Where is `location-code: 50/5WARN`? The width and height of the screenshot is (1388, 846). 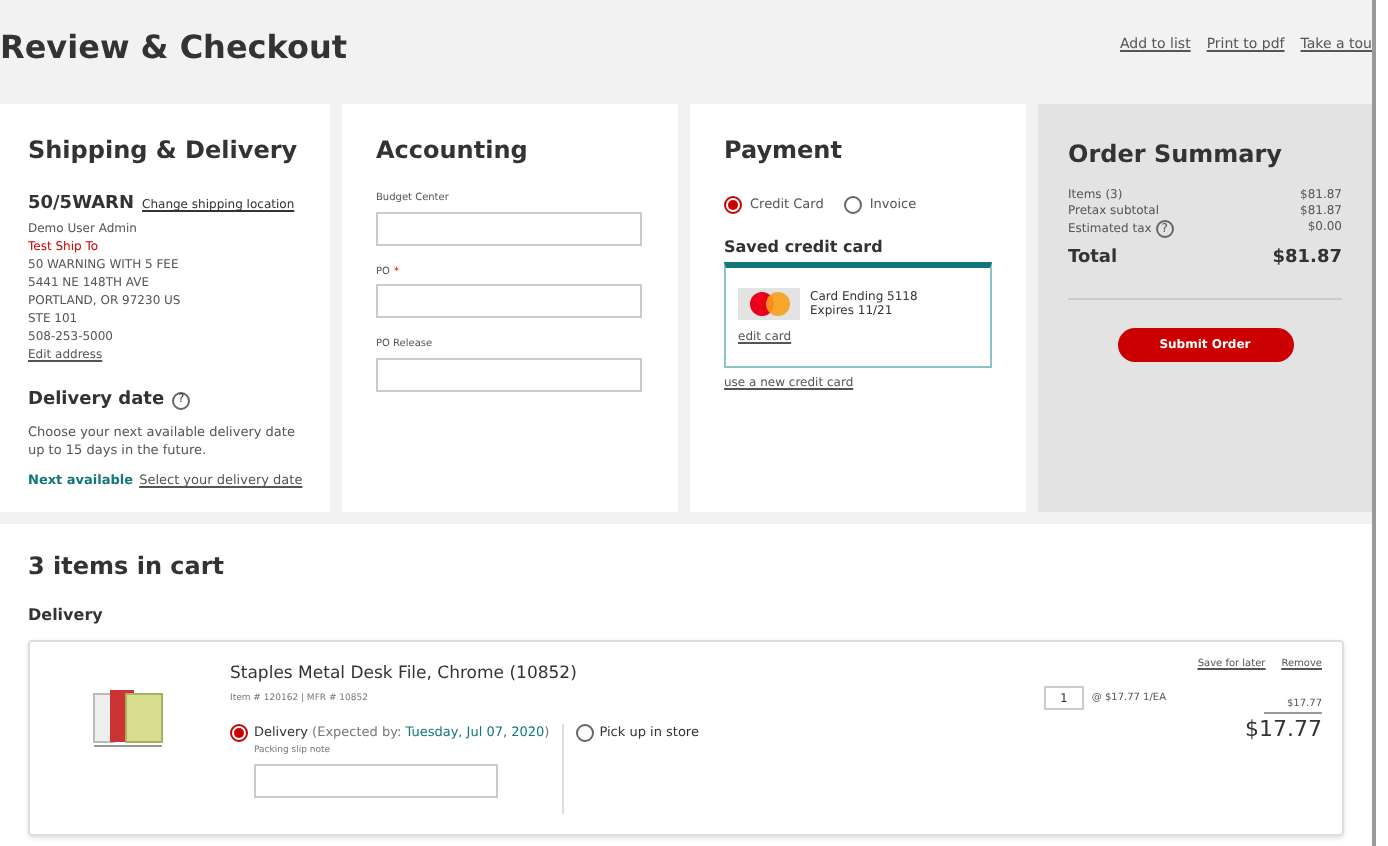 location-code: 50/5WARN is located at coordinates (81, 205).